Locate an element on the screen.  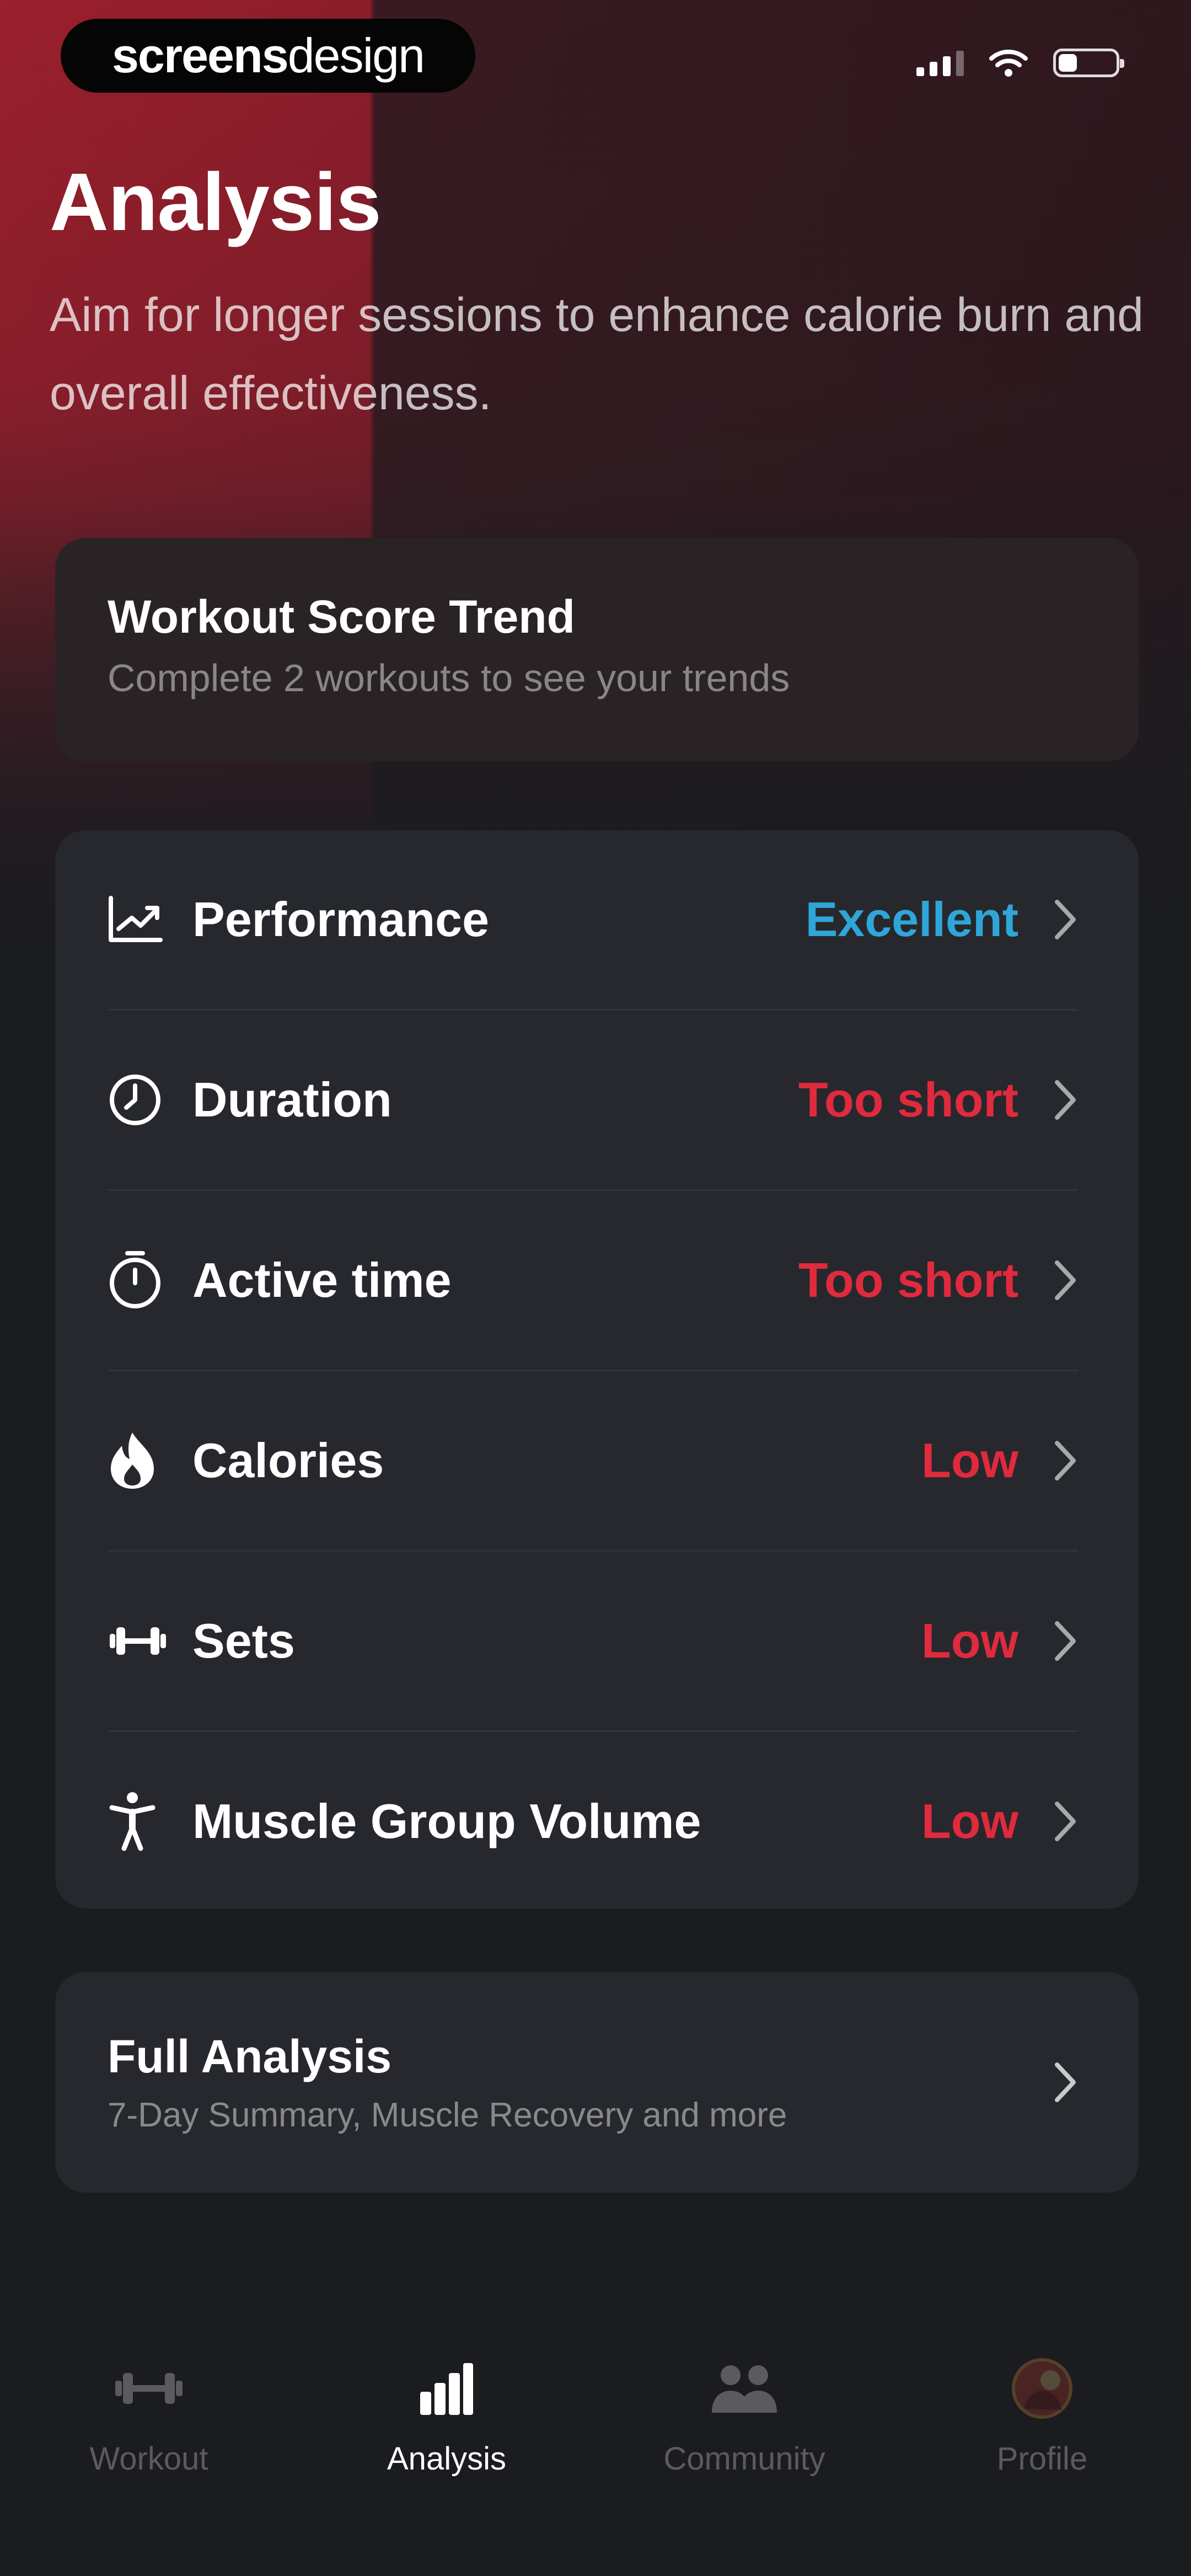
battery-icon is located at coordinates (1088, 63).